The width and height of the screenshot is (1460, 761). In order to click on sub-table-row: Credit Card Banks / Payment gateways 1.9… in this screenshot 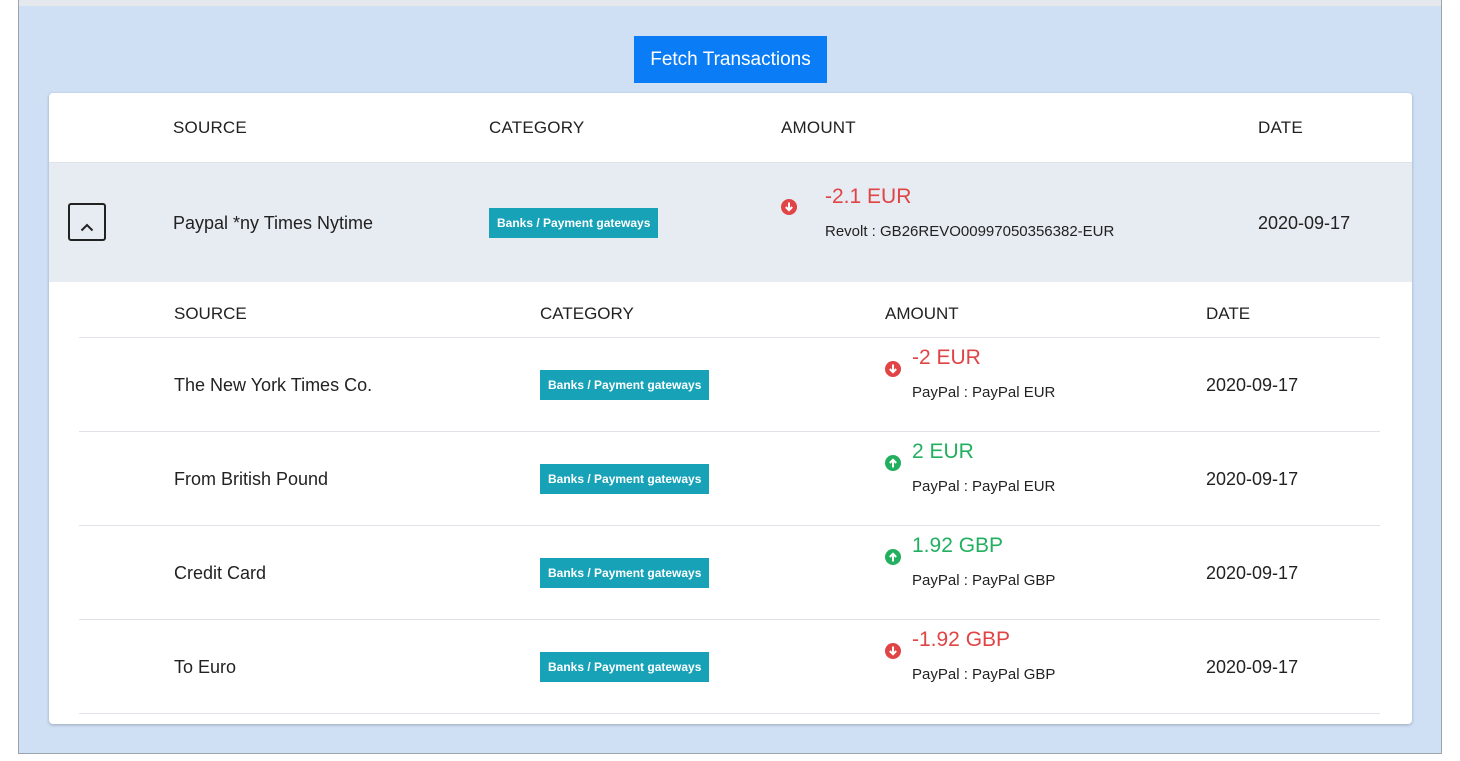, I will do `click(729, 573)`.